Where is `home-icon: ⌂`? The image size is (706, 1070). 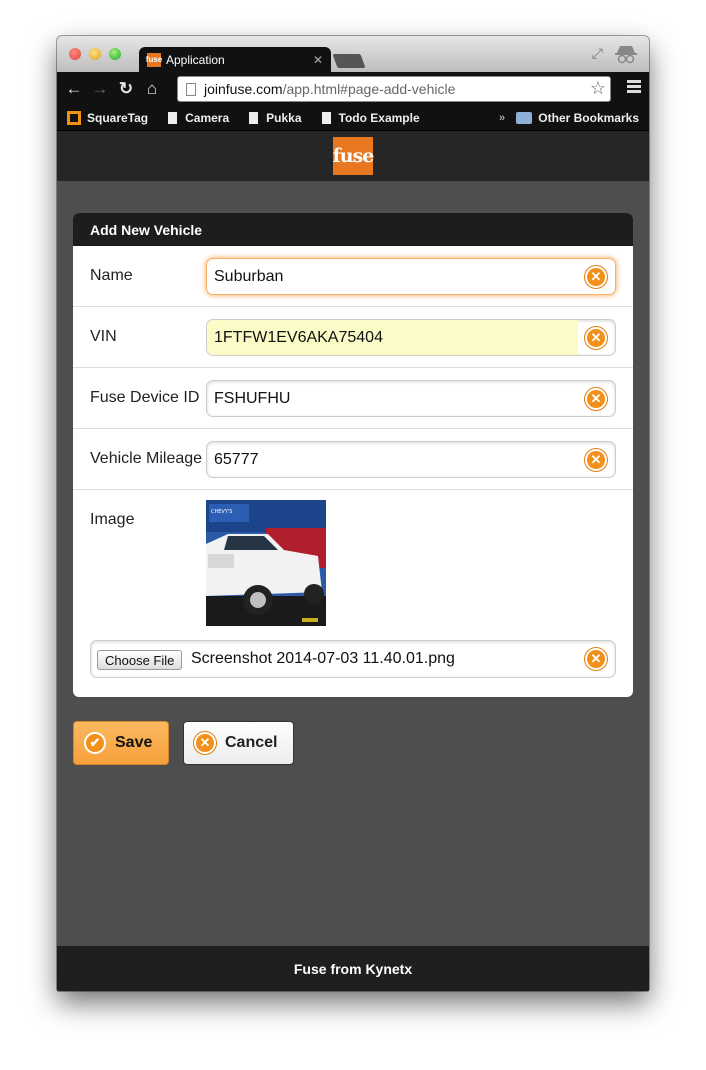
home-icon: ⌂ is located at coordinates (152, 89).